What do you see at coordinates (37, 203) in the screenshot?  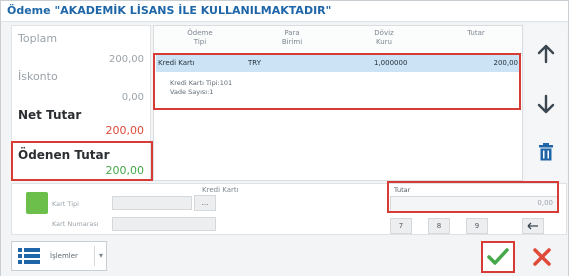 I see `credit-card-icon` at bounding box center [37, 203].